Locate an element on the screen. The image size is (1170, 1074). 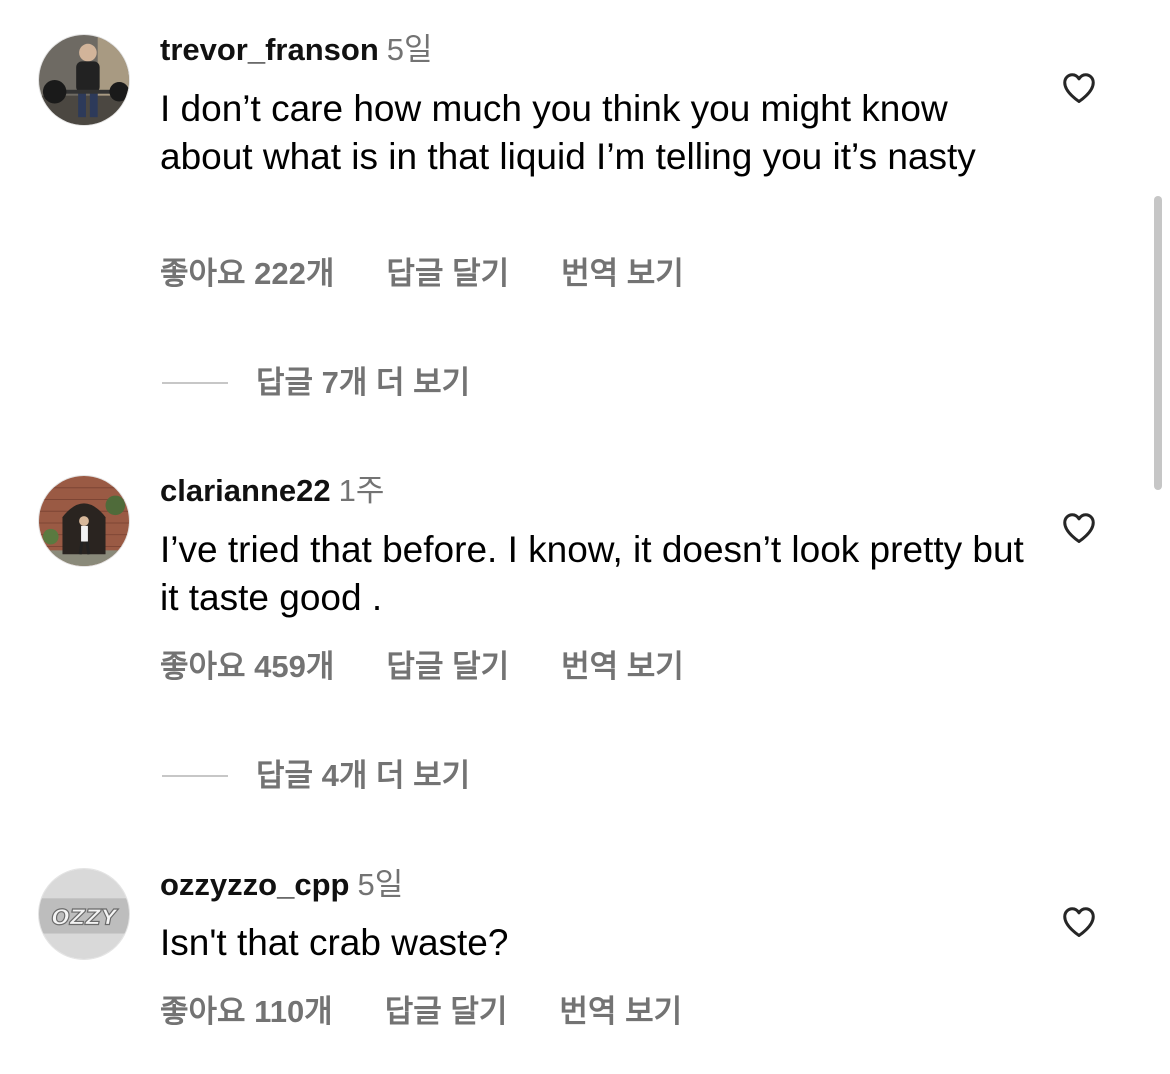
view-replies-label: 답글 7개 더 보기 is located at coordinates (363, 382).